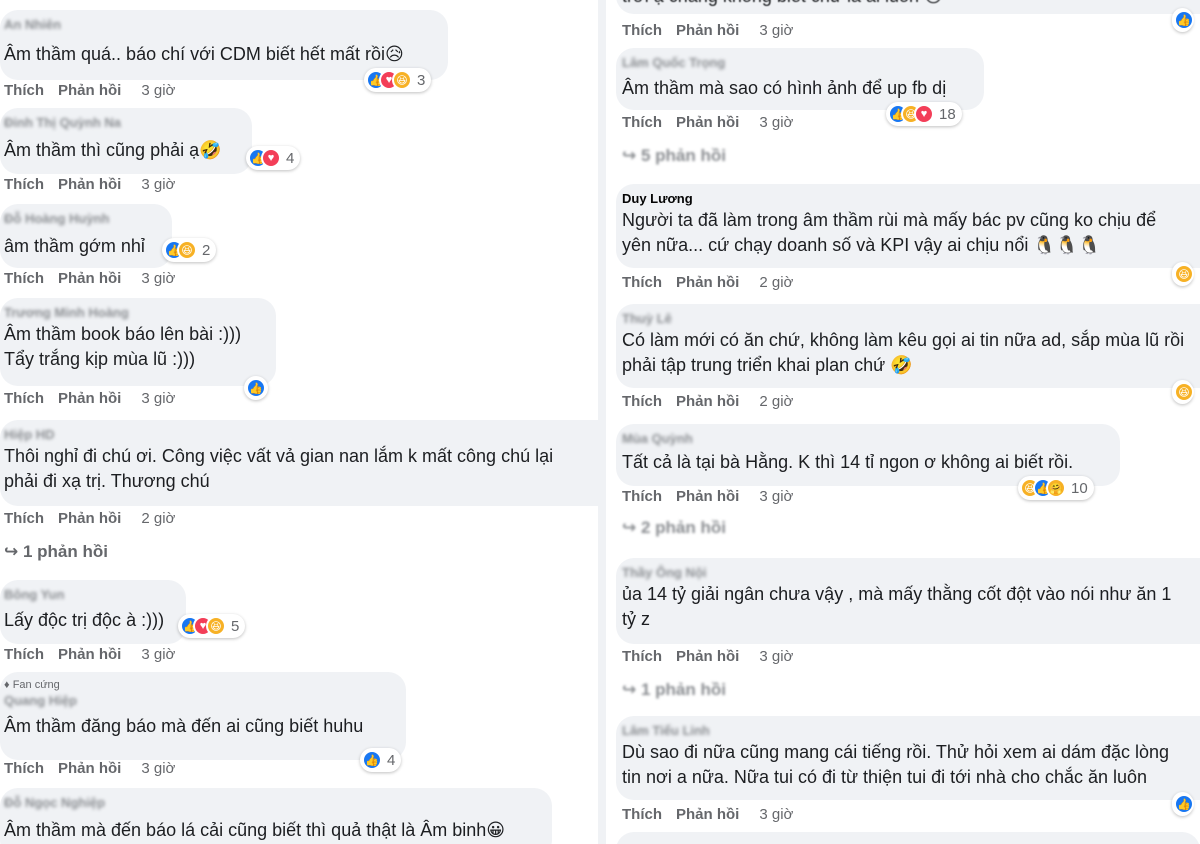 Image resolution: width=1200 pixels, height=844 pixels. I want to click on commenter-name: Trương Minh Hoàng, so click(134, 313).